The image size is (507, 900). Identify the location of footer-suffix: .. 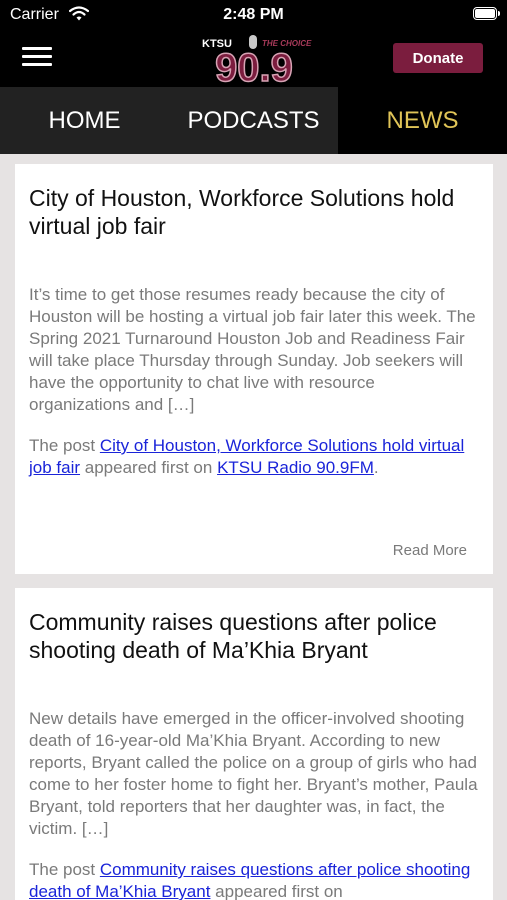
(376, 467).